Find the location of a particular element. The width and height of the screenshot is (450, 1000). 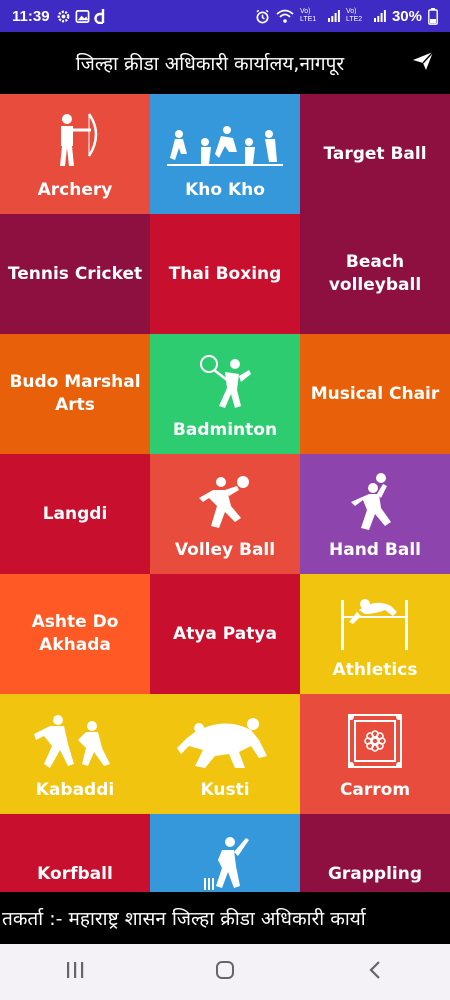

status-bar: 11:39 Vo) LTE1 Vo) LTE2 30% is located at coordinates (225, 16).